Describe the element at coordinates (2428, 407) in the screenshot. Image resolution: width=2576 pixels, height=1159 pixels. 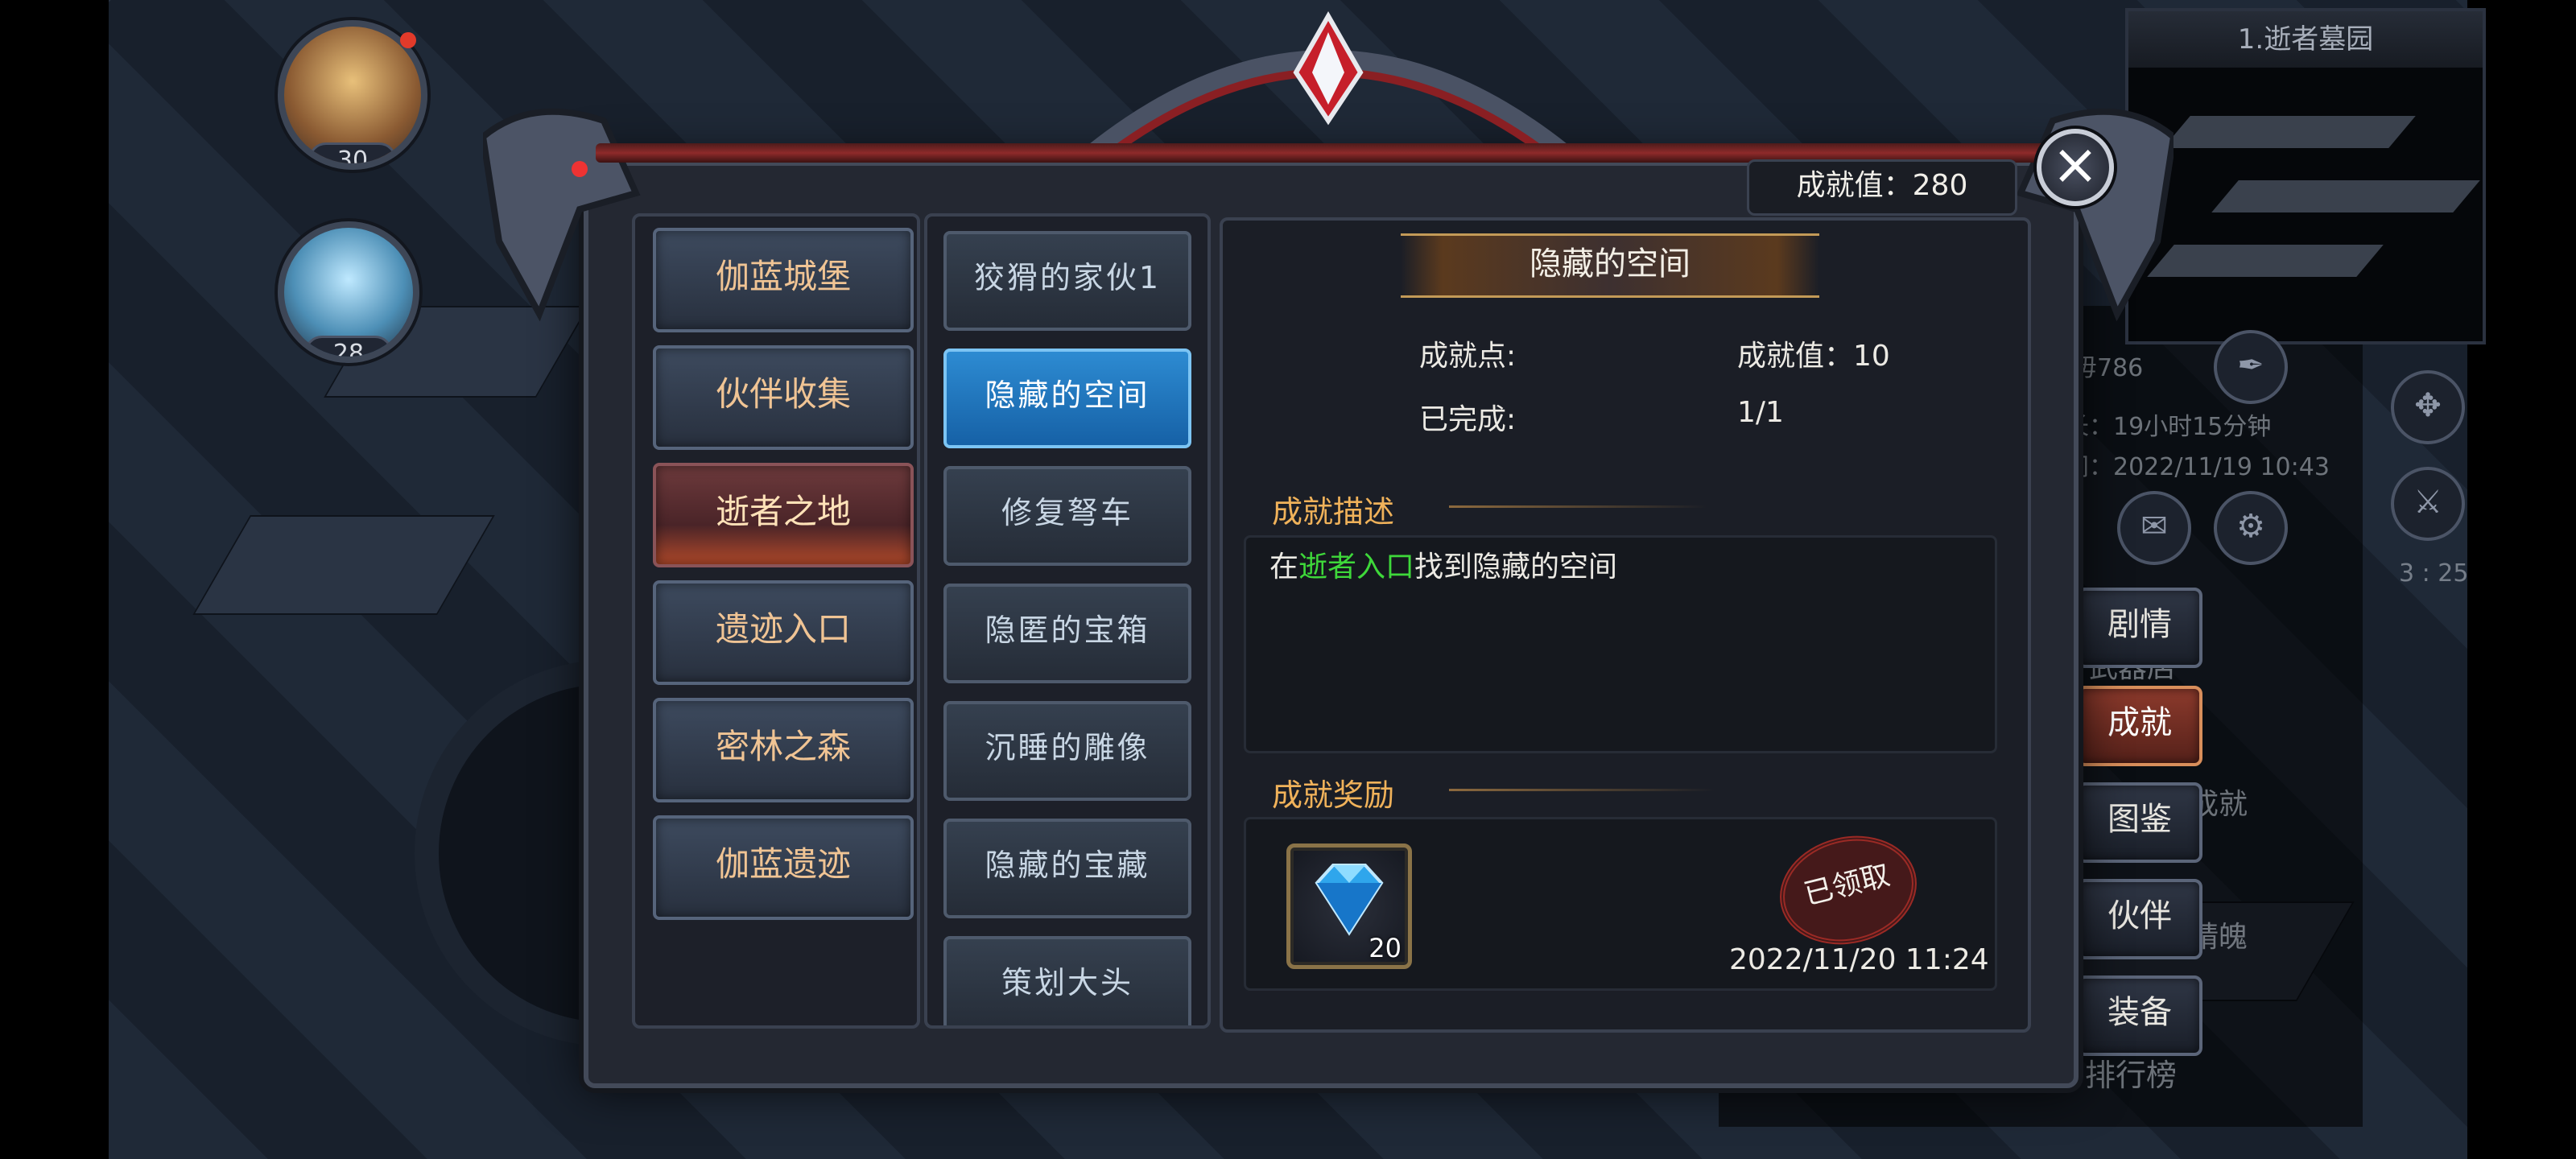
I see `compass-icon: ✥` at that location.